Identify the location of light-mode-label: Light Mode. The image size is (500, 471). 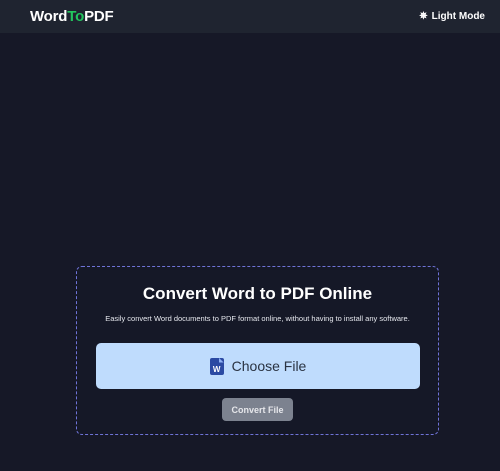
(458, 16).